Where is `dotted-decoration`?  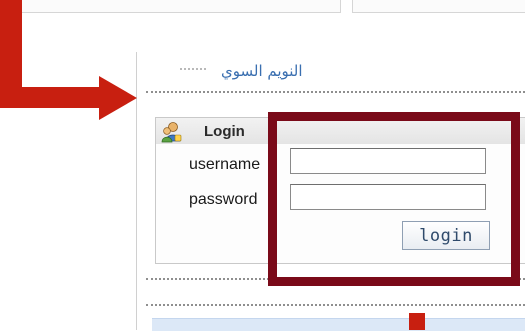
dotted-decoration is located at coordinates (193, 69).